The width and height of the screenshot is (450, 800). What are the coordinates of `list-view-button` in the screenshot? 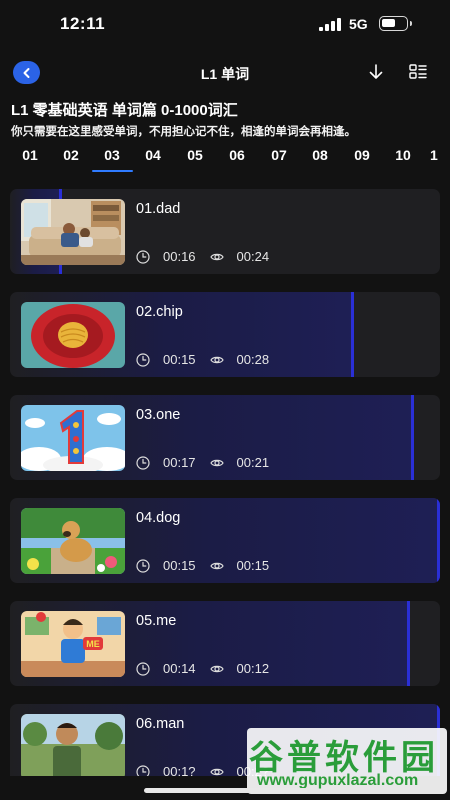 It's located at (418, 72).